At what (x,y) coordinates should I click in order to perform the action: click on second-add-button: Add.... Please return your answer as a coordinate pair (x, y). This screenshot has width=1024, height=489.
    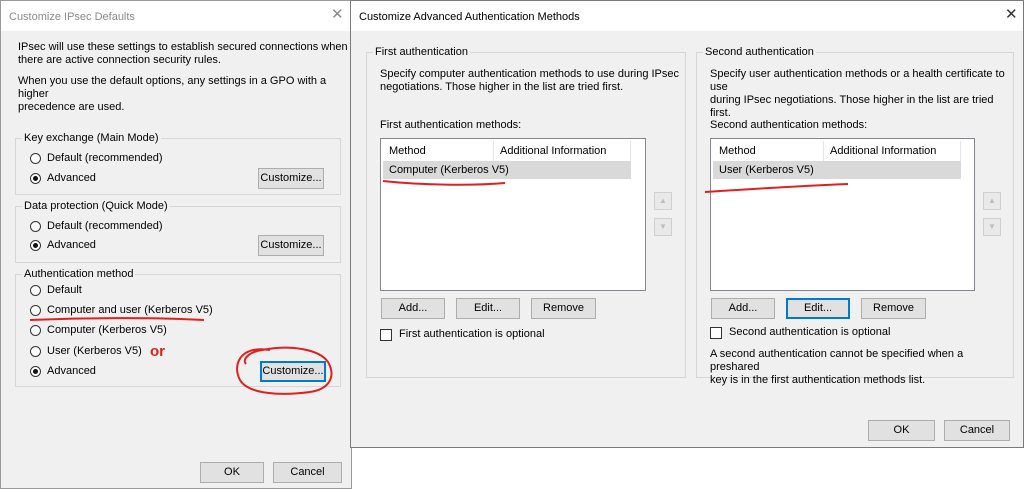
    Looking at the image, I should click on (743, 308).